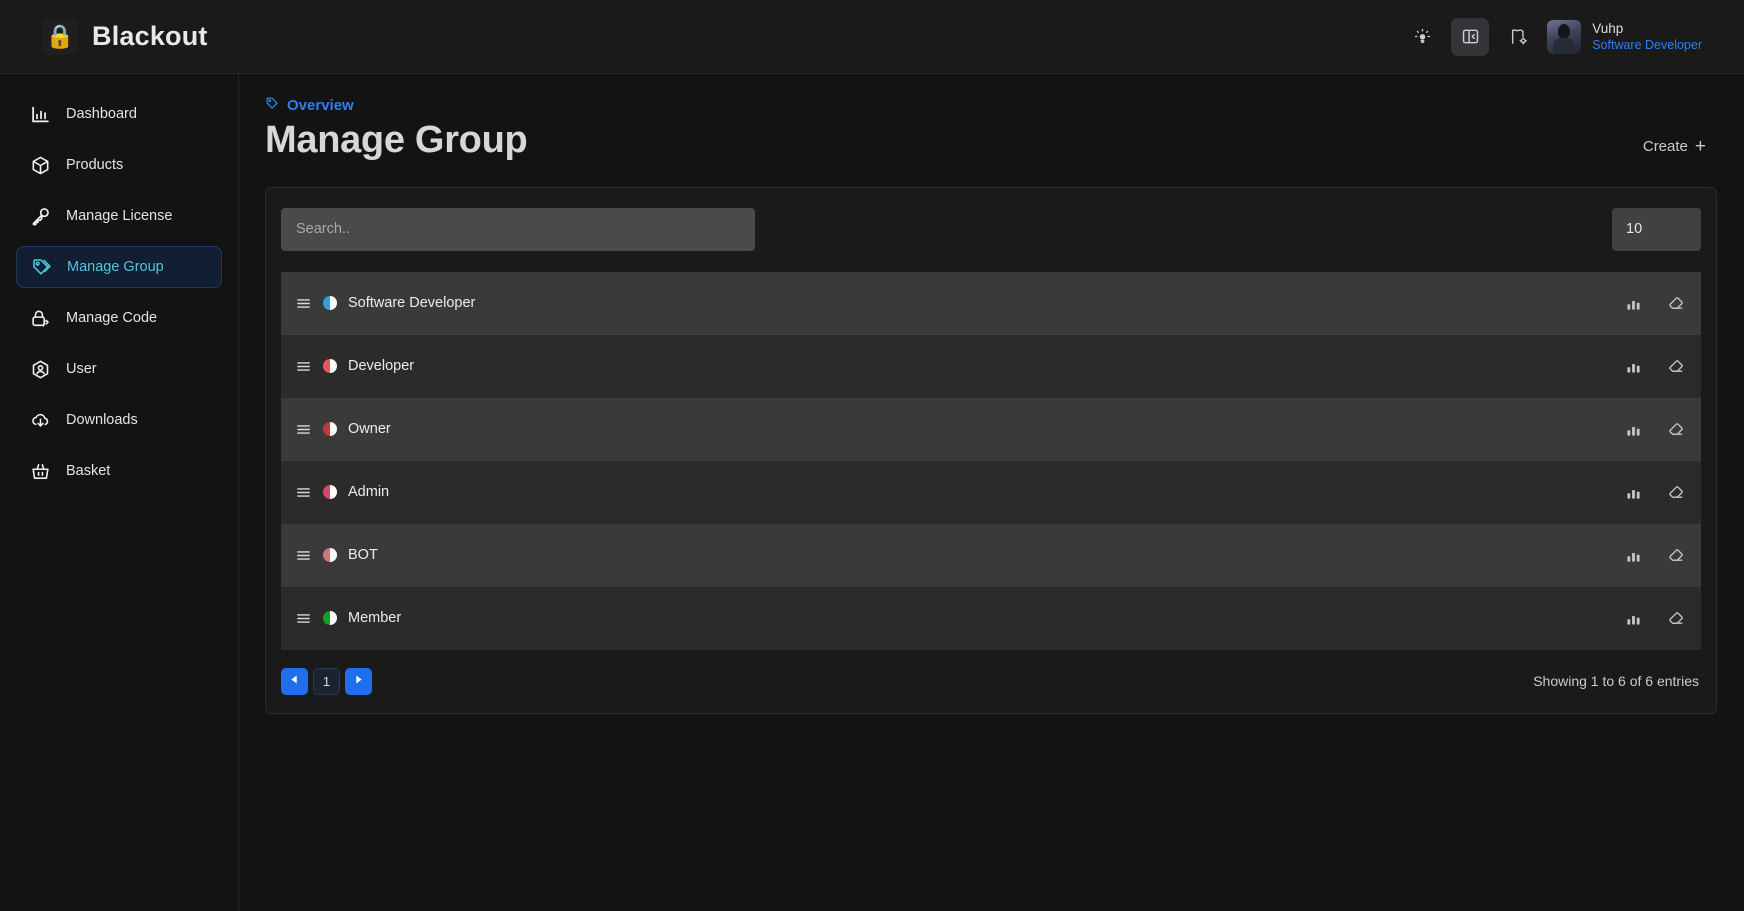  Describe the element at coordinates (40, 369) in the screenshot. I see `user-hex-icon` at that location.